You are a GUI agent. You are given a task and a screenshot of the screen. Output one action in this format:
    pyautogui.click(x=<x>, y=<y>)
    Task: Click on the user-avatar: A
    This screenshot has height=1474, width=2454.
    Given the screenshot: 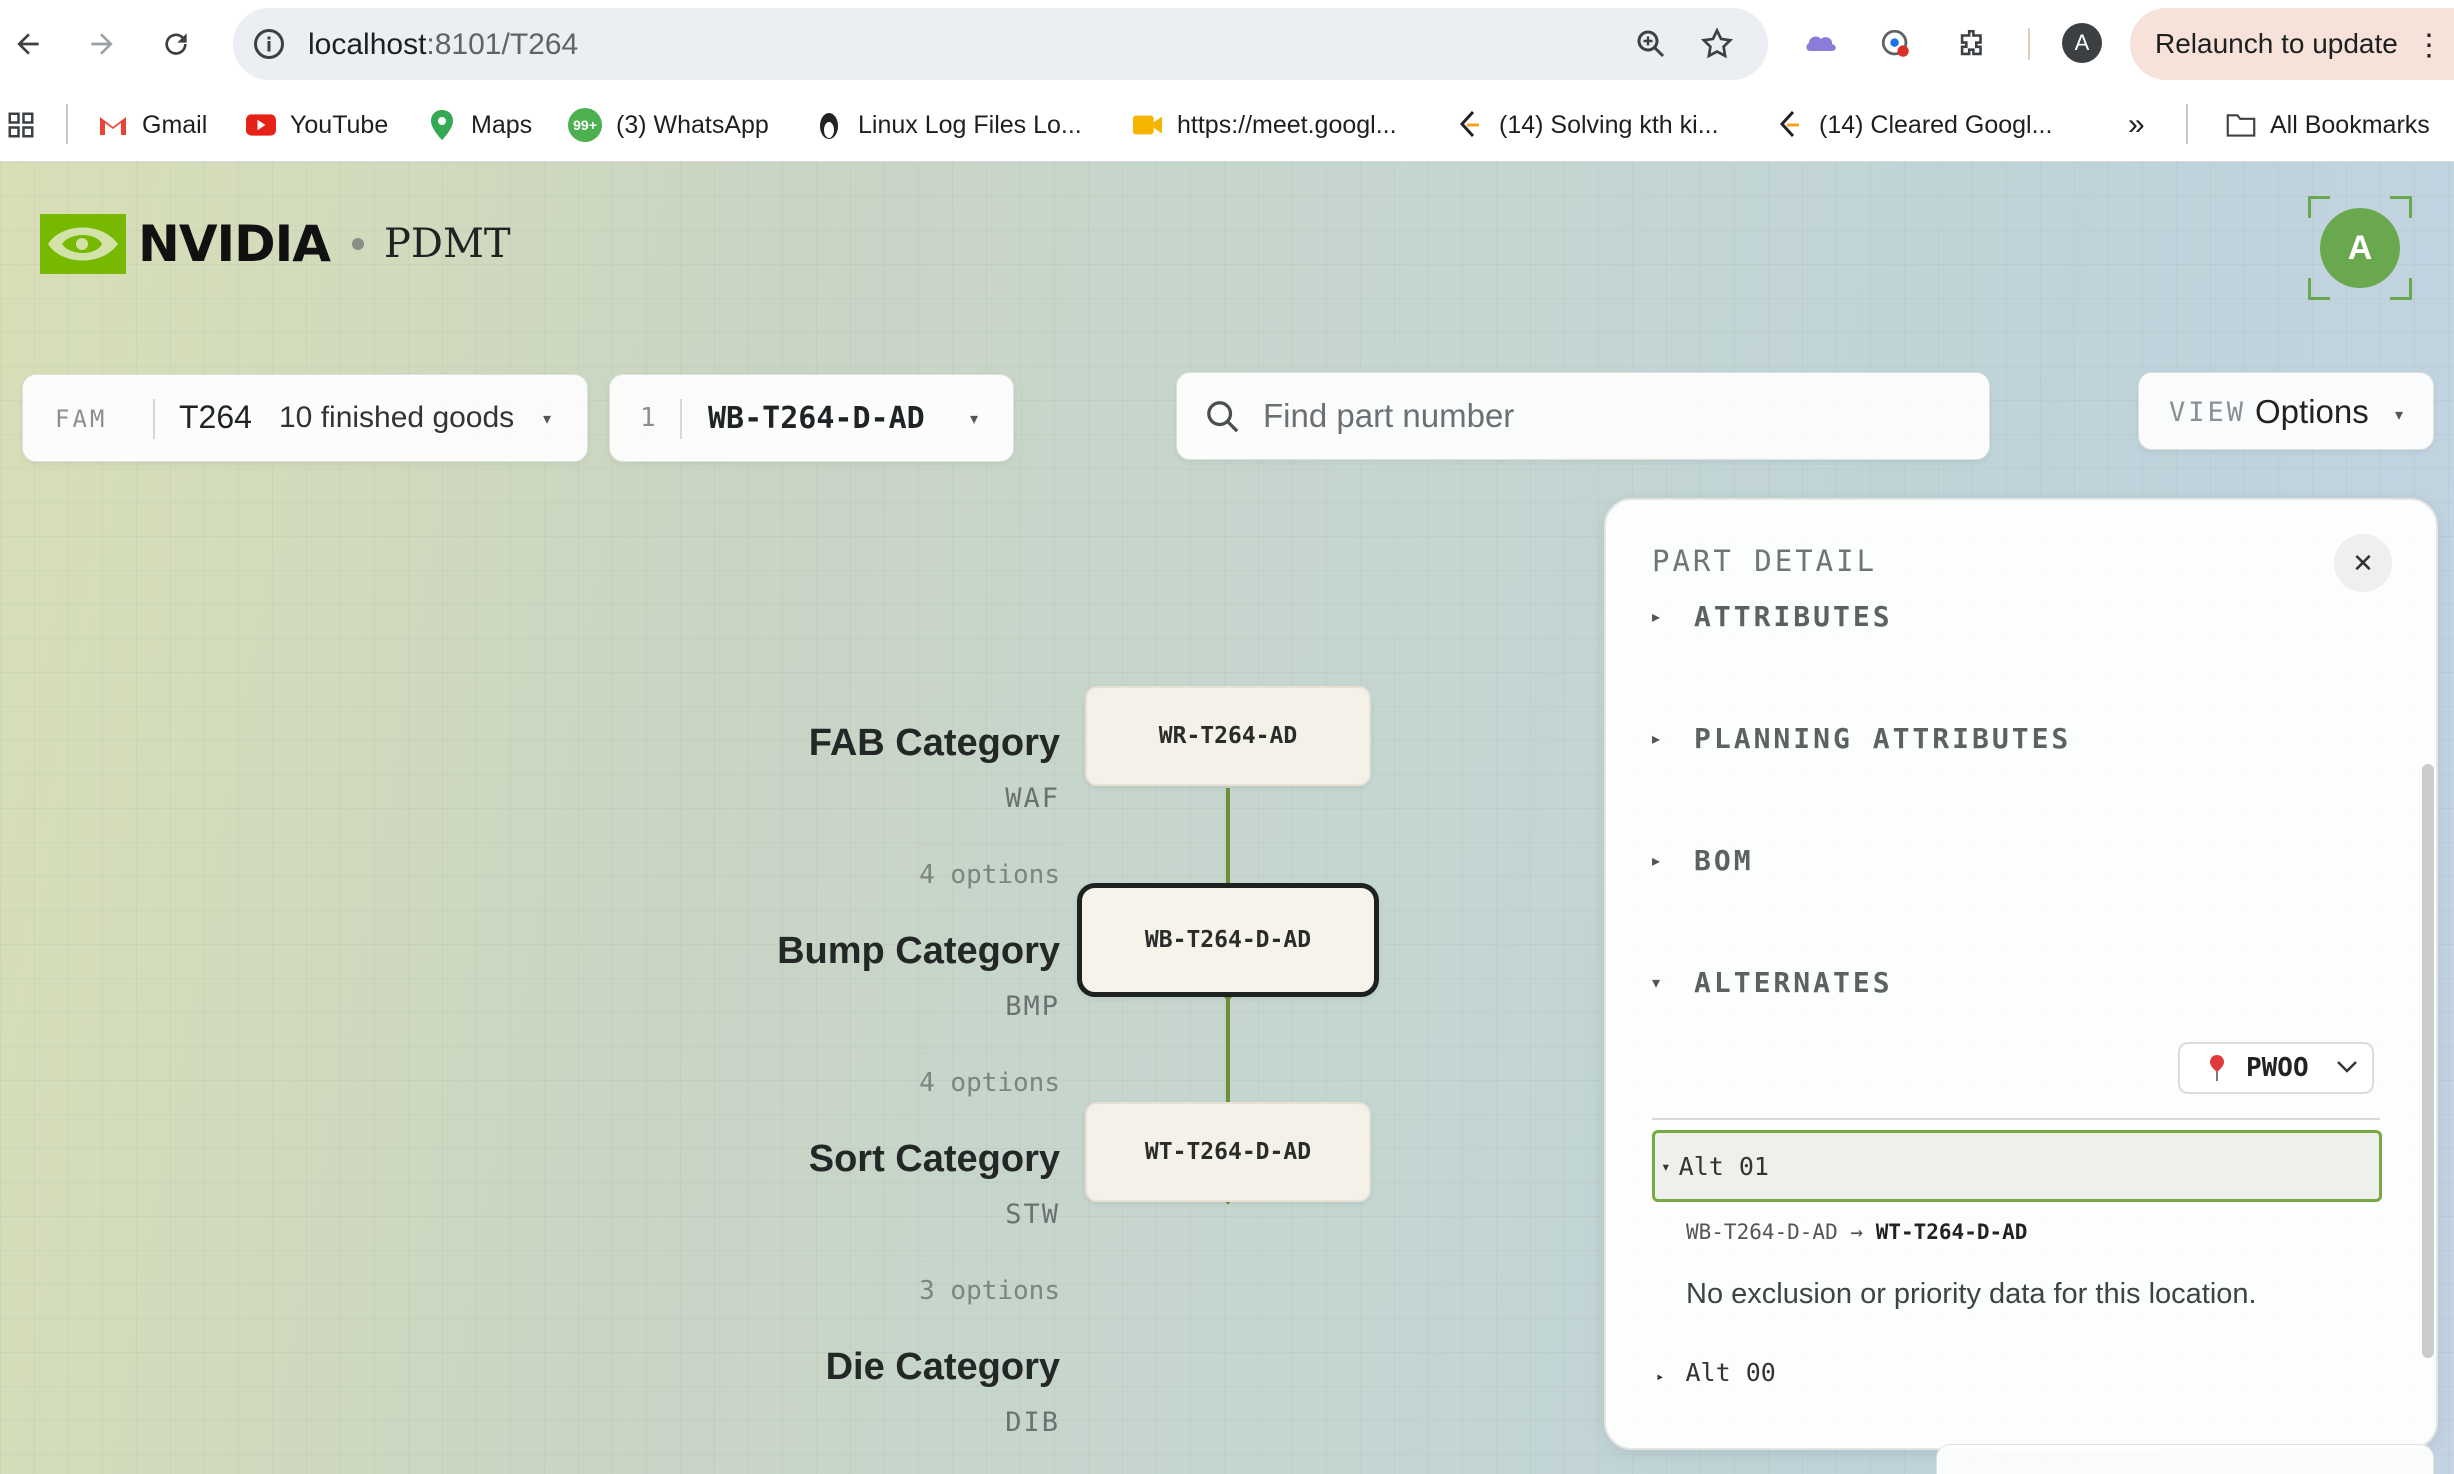 What is the action you would take?
    pyautogui.click(x=2360, y=248)
    